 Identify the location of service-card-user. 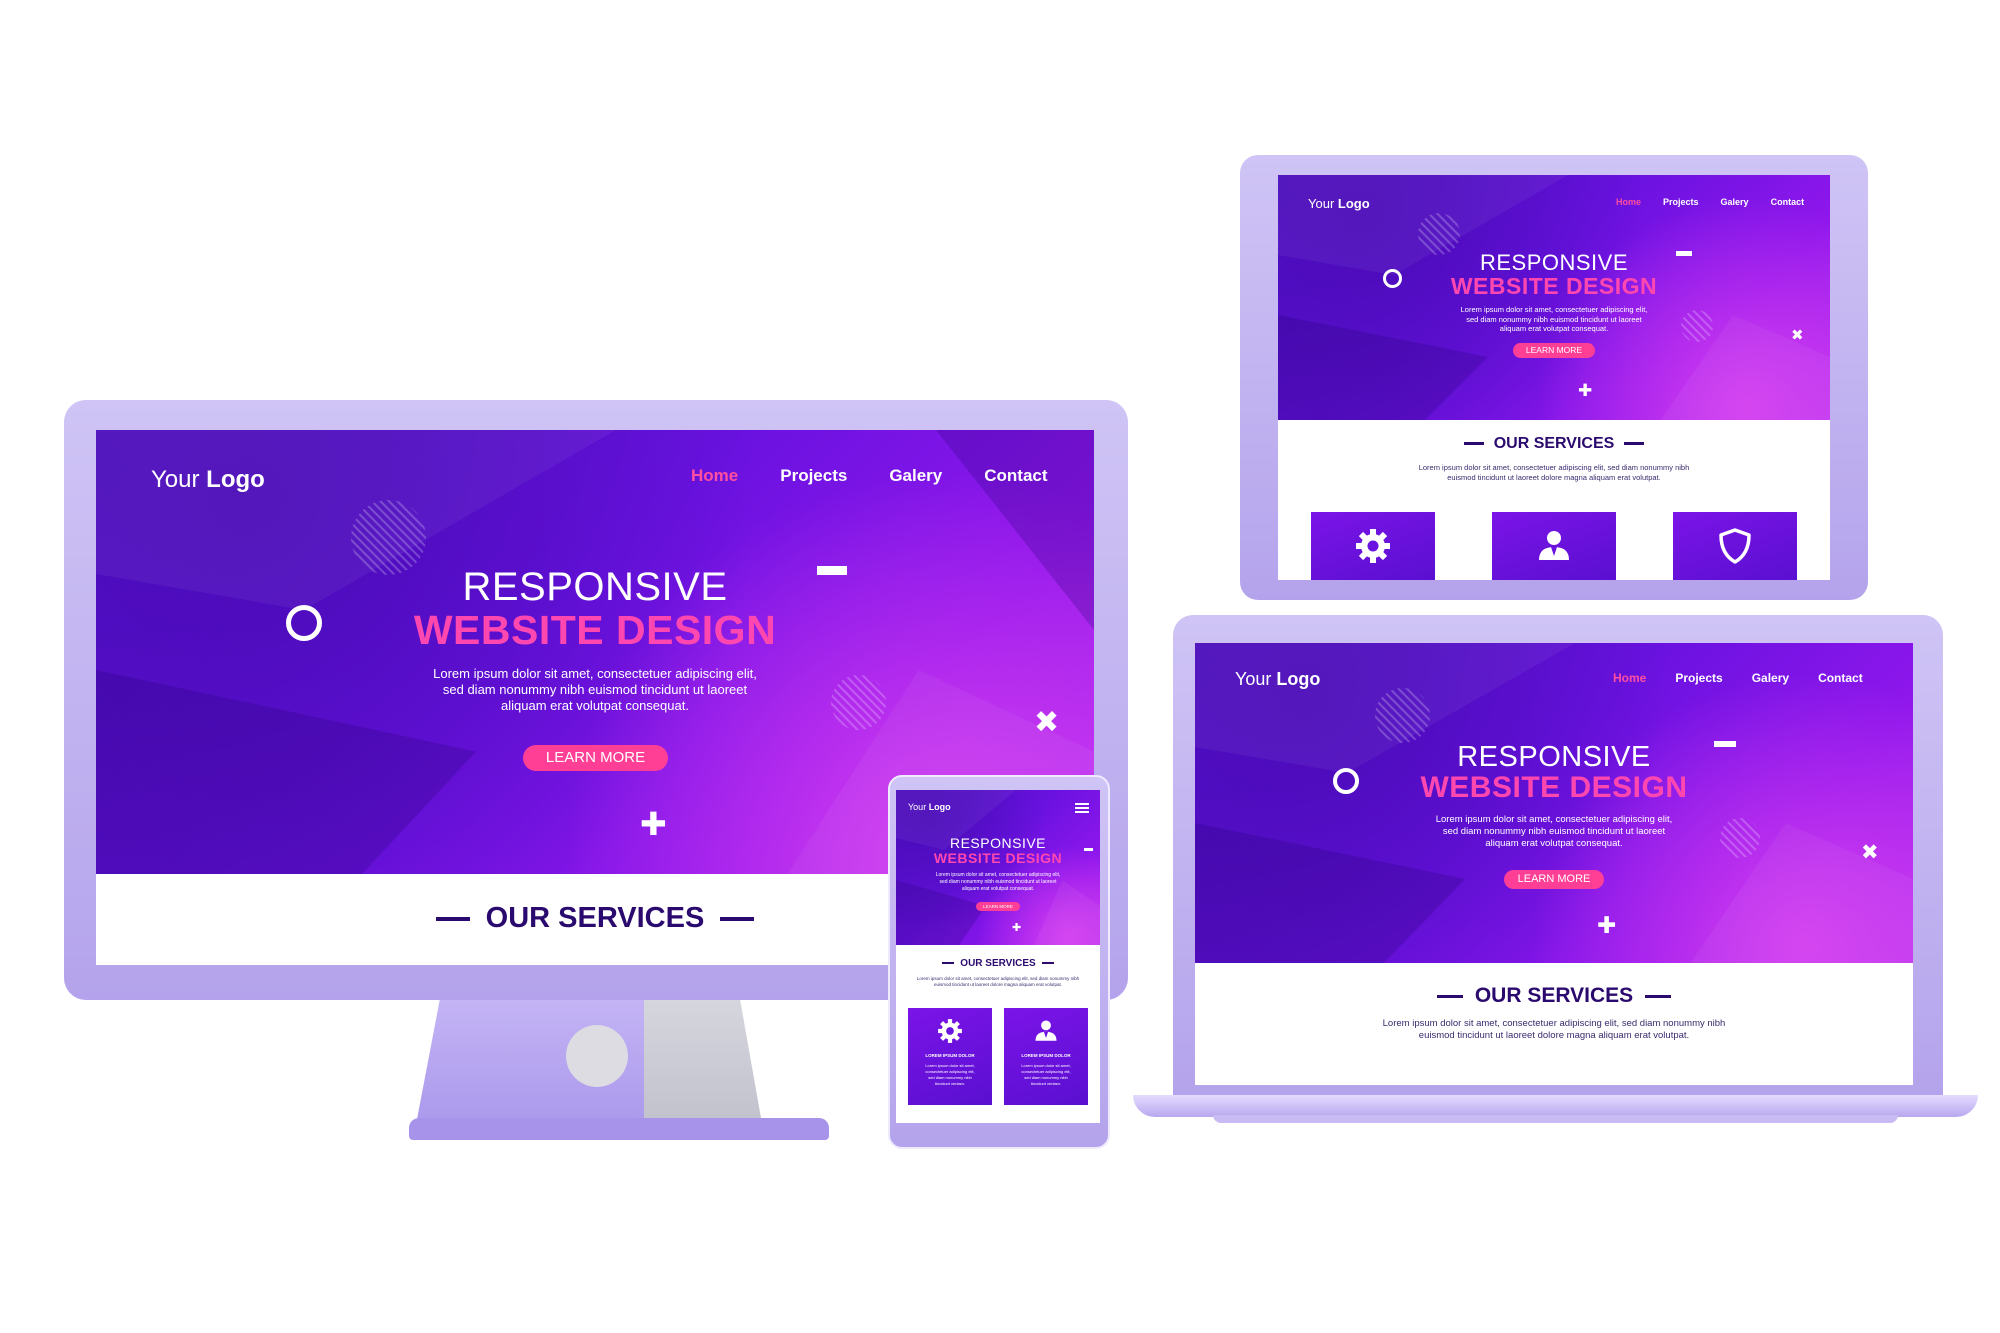
(1554, 546).